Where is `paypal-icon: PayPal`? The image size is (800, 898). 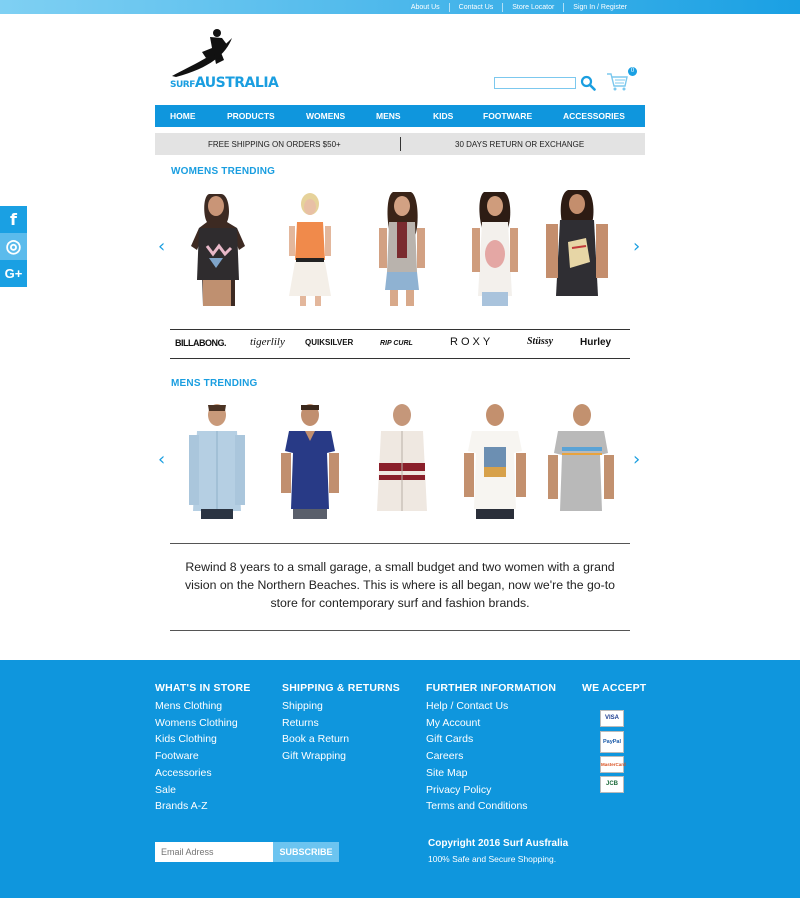
paypal-icon: PayPal is located at coordinates (612, 742).